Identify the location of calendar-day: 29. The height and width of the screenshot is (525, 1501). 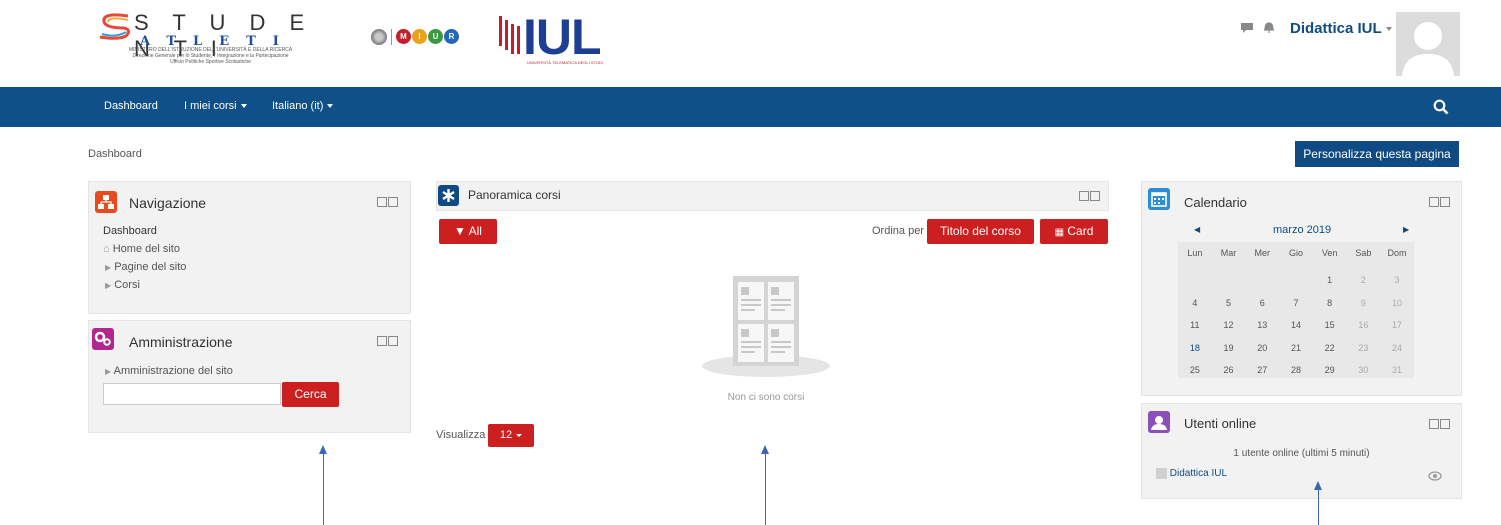
(1330, 370).